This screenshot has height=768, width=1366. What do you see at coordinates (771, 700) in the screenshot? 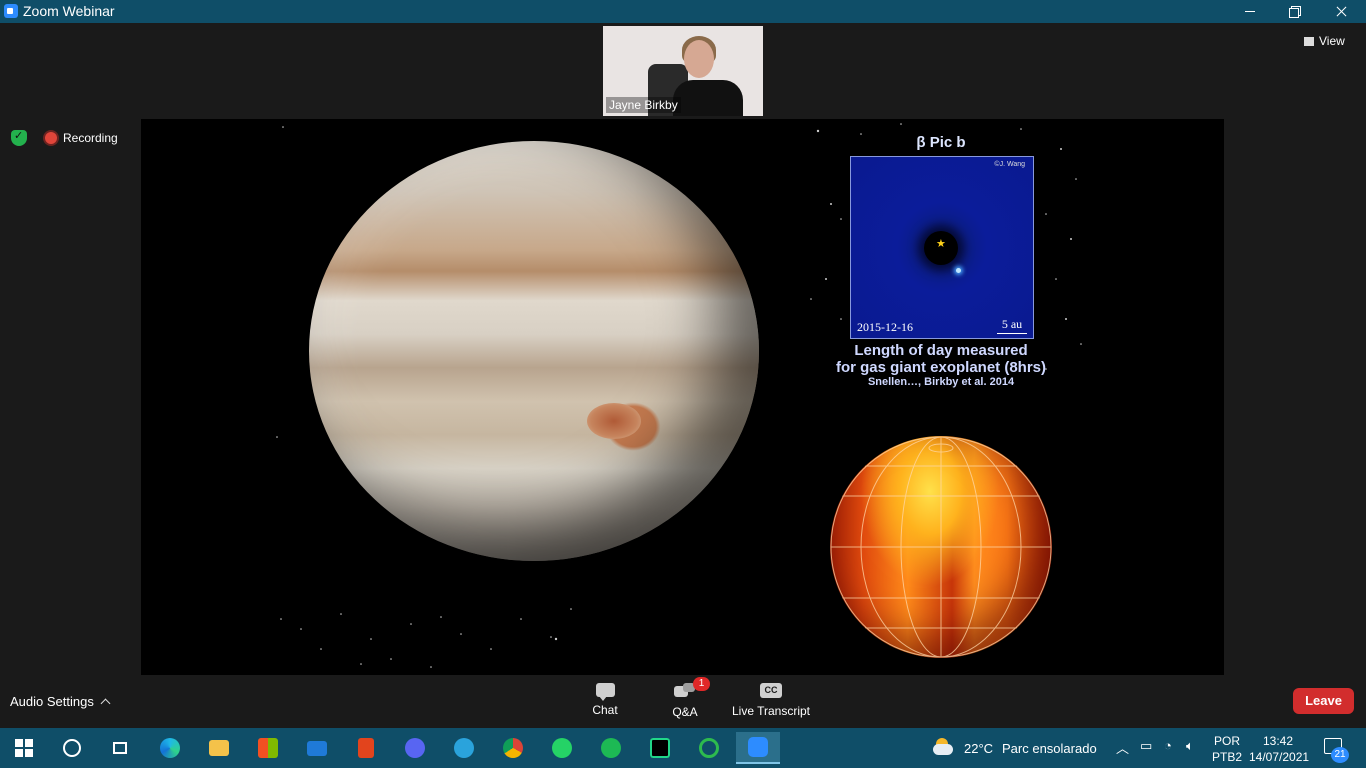
I see `live-transcript-button: CC Live Transcript` at bounding box center [771, 700].